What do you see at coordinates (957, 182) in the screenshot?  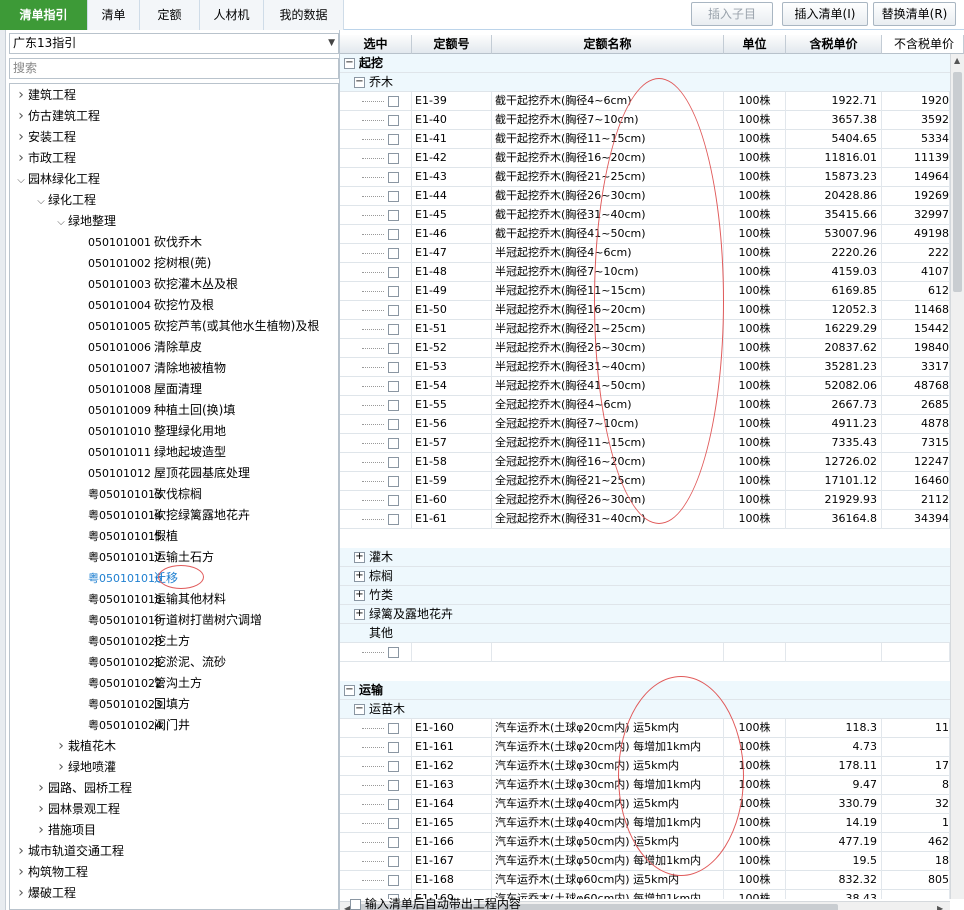 I see `vertical-scroll-thumb` at bounding box center [957, 182].